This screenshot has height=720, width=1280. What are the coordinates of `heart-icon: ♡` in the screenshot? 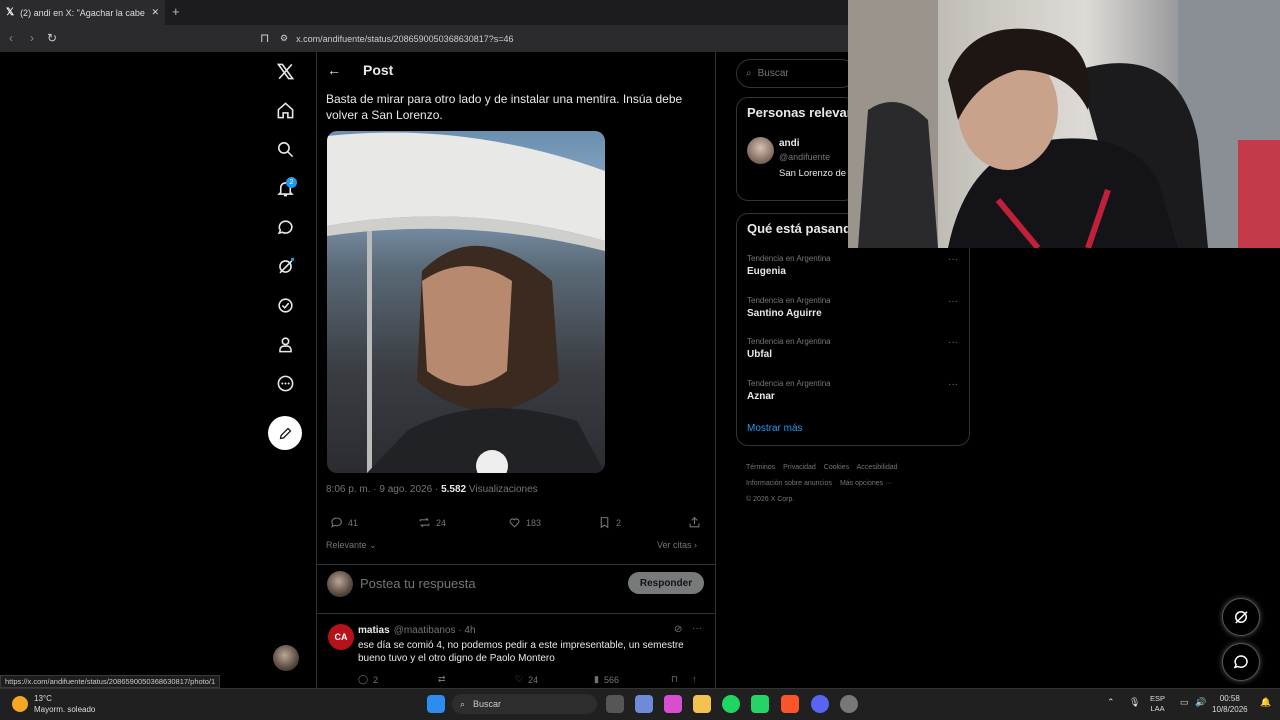 It's located at (519, 679).